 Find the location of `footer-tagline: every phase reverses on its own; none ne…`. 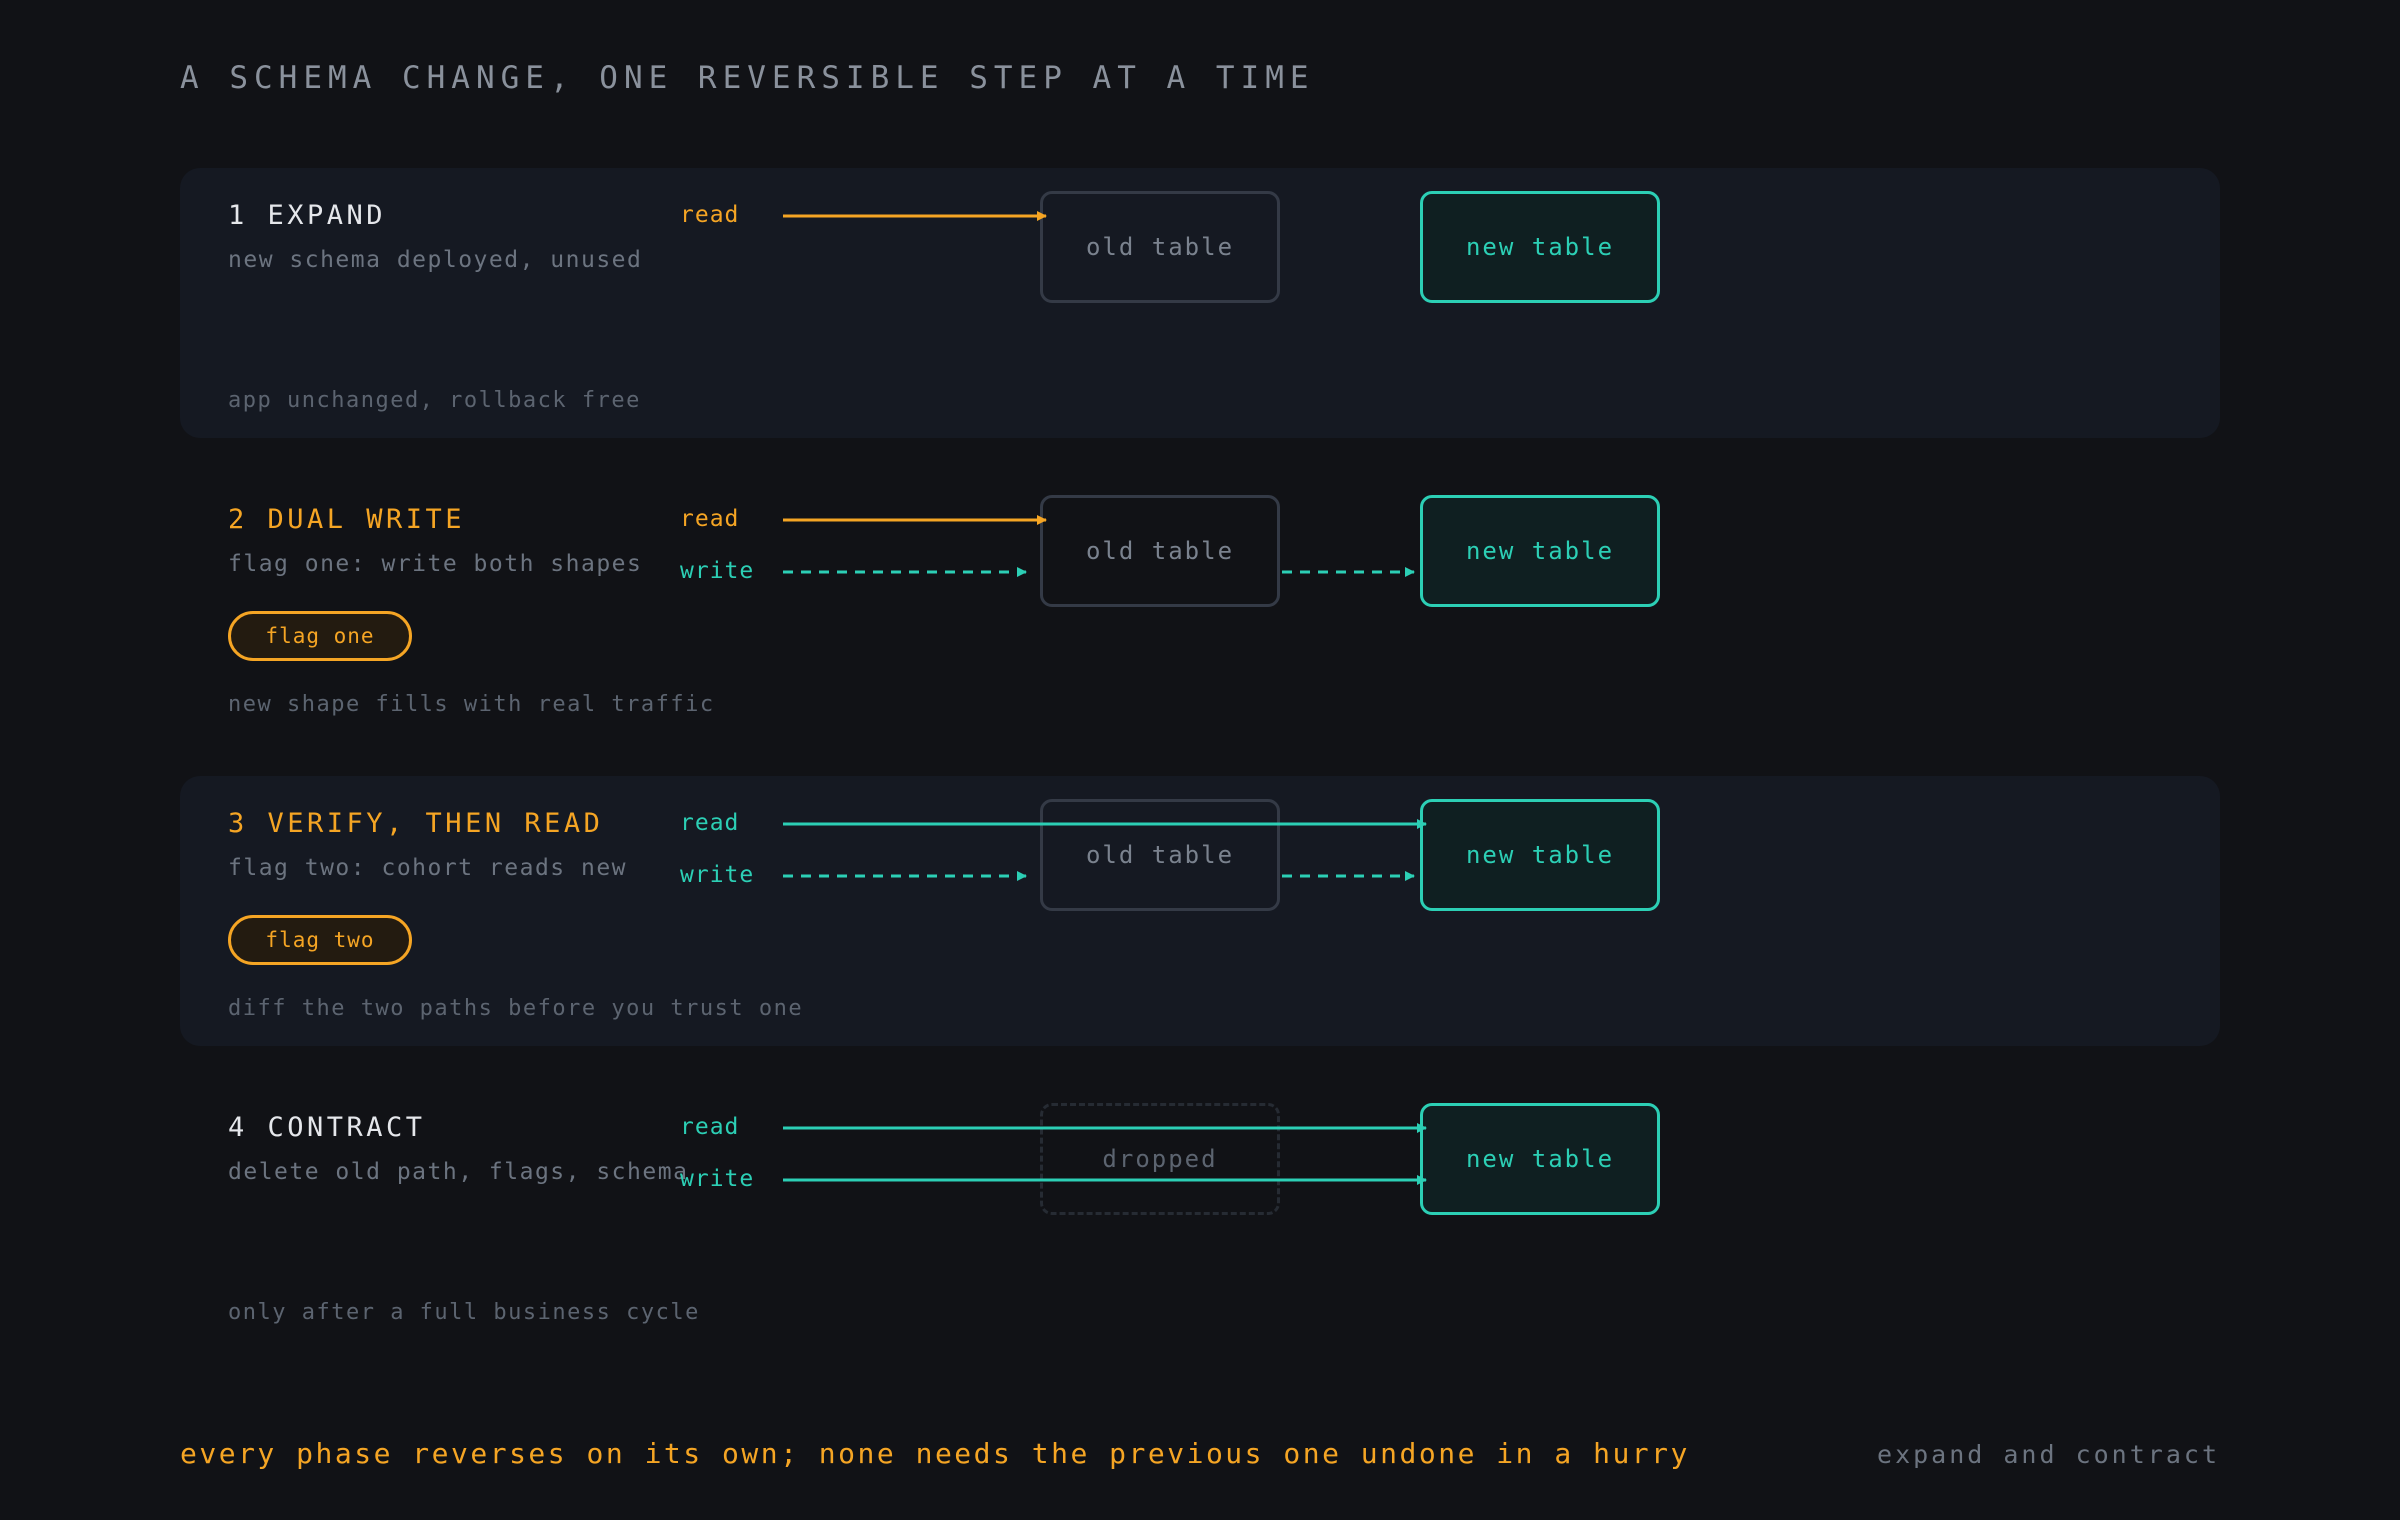

footer-tagline: every phase reverses on its own; none ne… is located at coordinates (935, 1453).